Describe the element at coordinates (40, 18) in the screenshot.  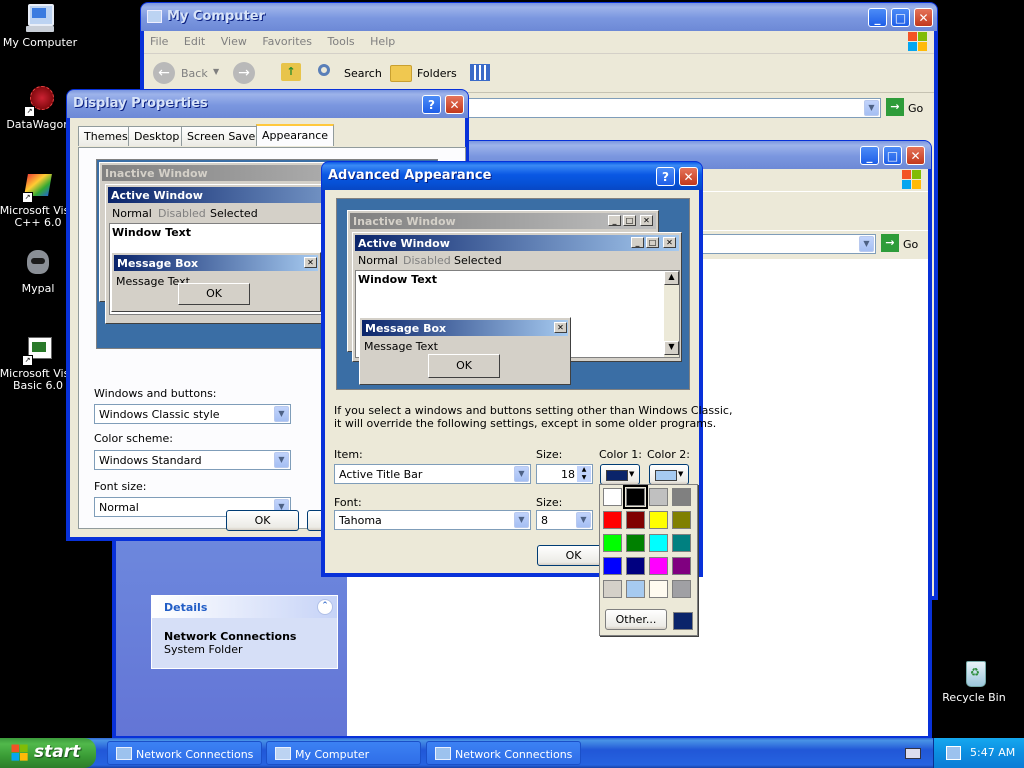
I see `my-computer-icon` at that location.